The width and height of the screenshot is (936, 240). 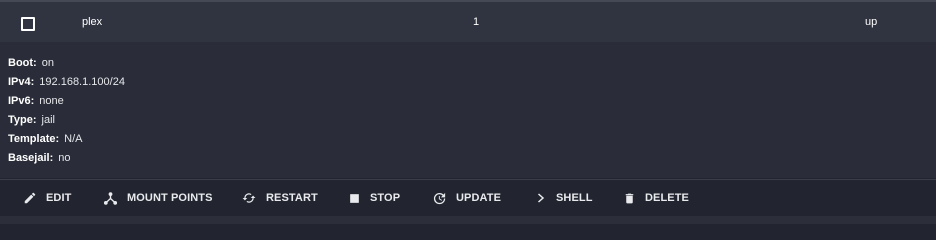 What do you see at coordinates (22, 120) in the screenshot?
I see `detail-key: Type:` at bounding box center [22, 120].